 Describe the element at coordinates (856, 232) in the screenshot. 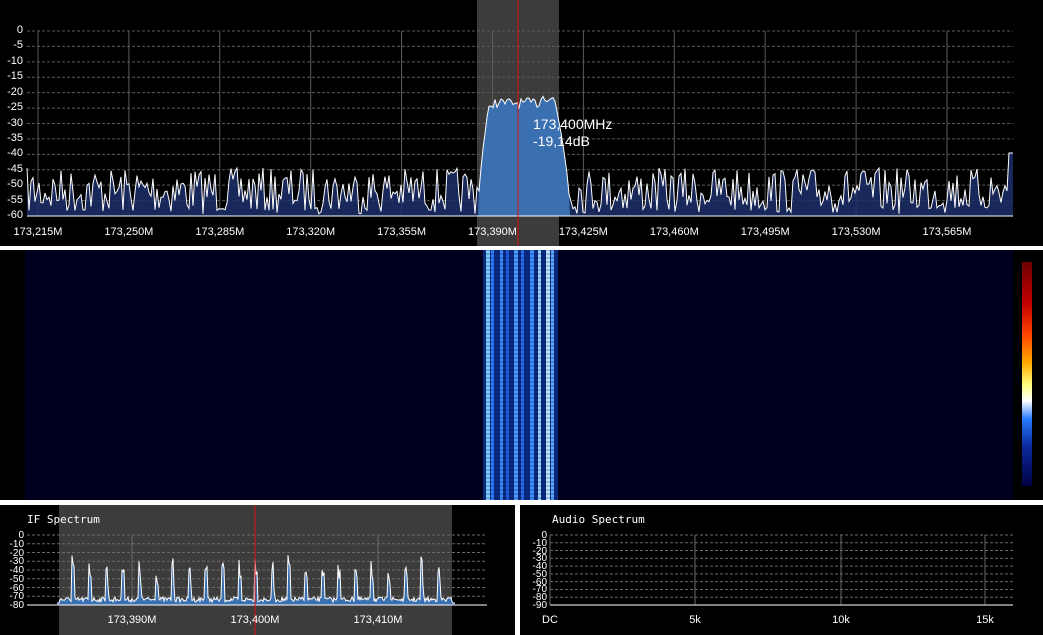

I see `x-tick-label: 173,530M` at that location.